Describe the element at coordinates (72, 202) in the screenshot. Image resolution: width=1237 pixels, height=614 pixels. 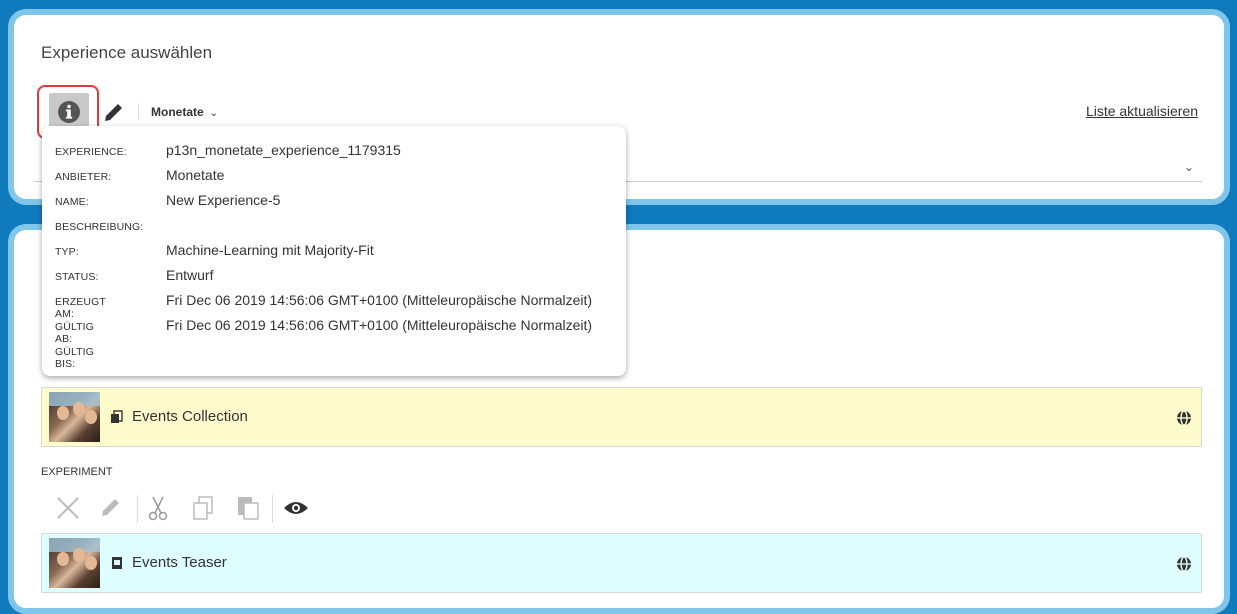
I see `info-key: NAME:` at that location.